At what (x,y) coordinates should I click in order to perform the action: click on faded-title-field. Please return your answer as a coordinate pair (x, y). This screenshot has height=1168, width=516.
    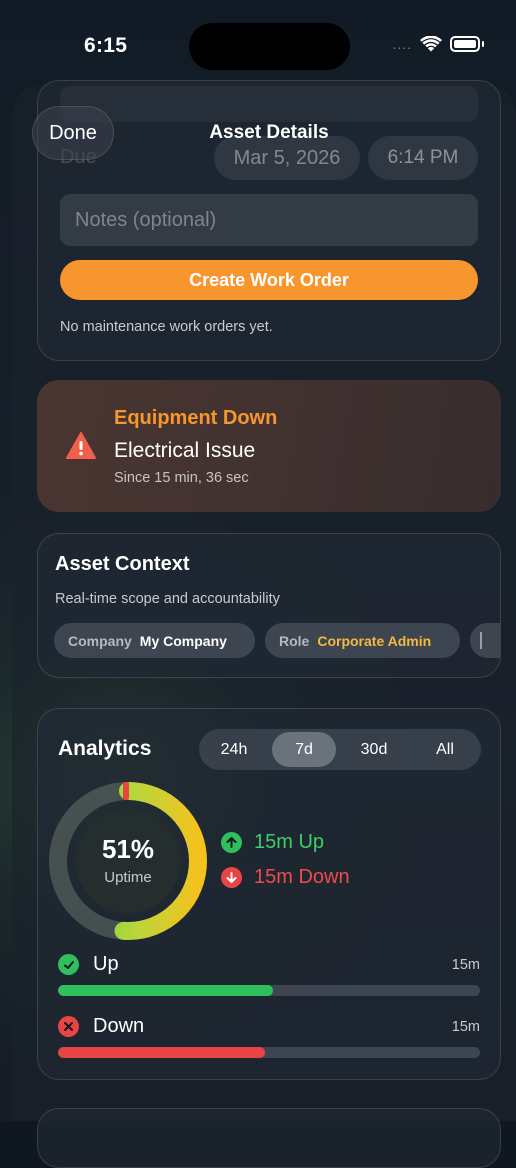
    Looking at the image, I should click on (269, 104).